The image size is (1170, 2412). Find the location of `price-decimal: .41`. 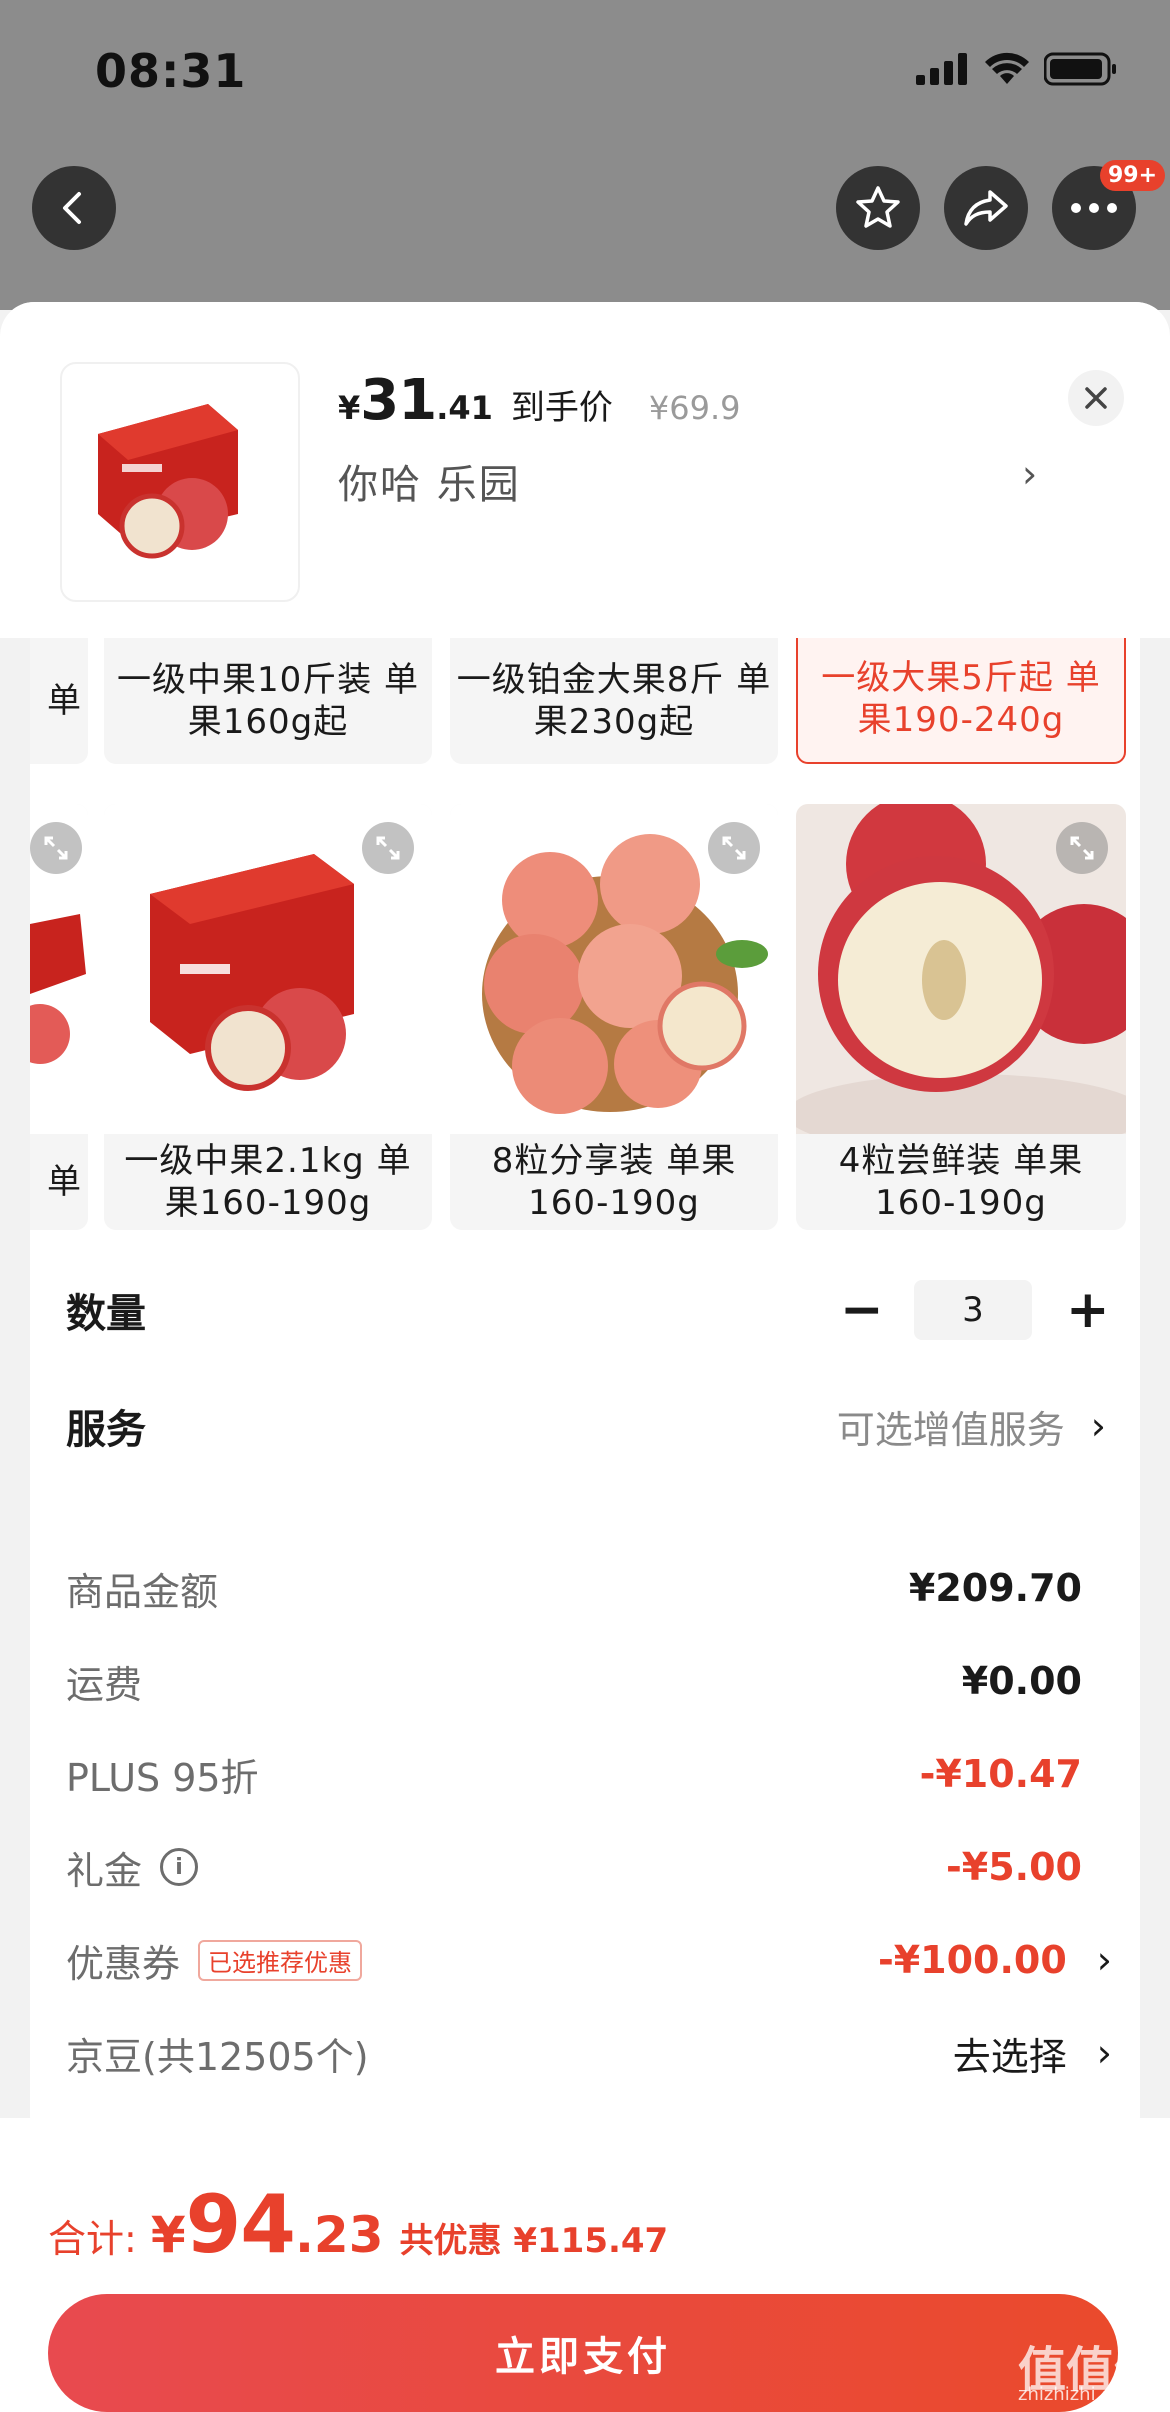

price-decimal: .41 is located at coordinates (464, 408).